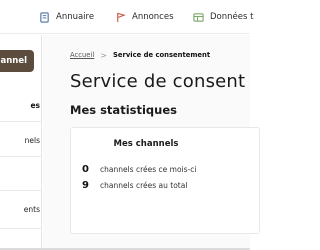 This screenshot has width=320, height=250. Describe the element at coordinates (20, 105) in the screenshot. I see `sidebar-item-active: es` at that location.